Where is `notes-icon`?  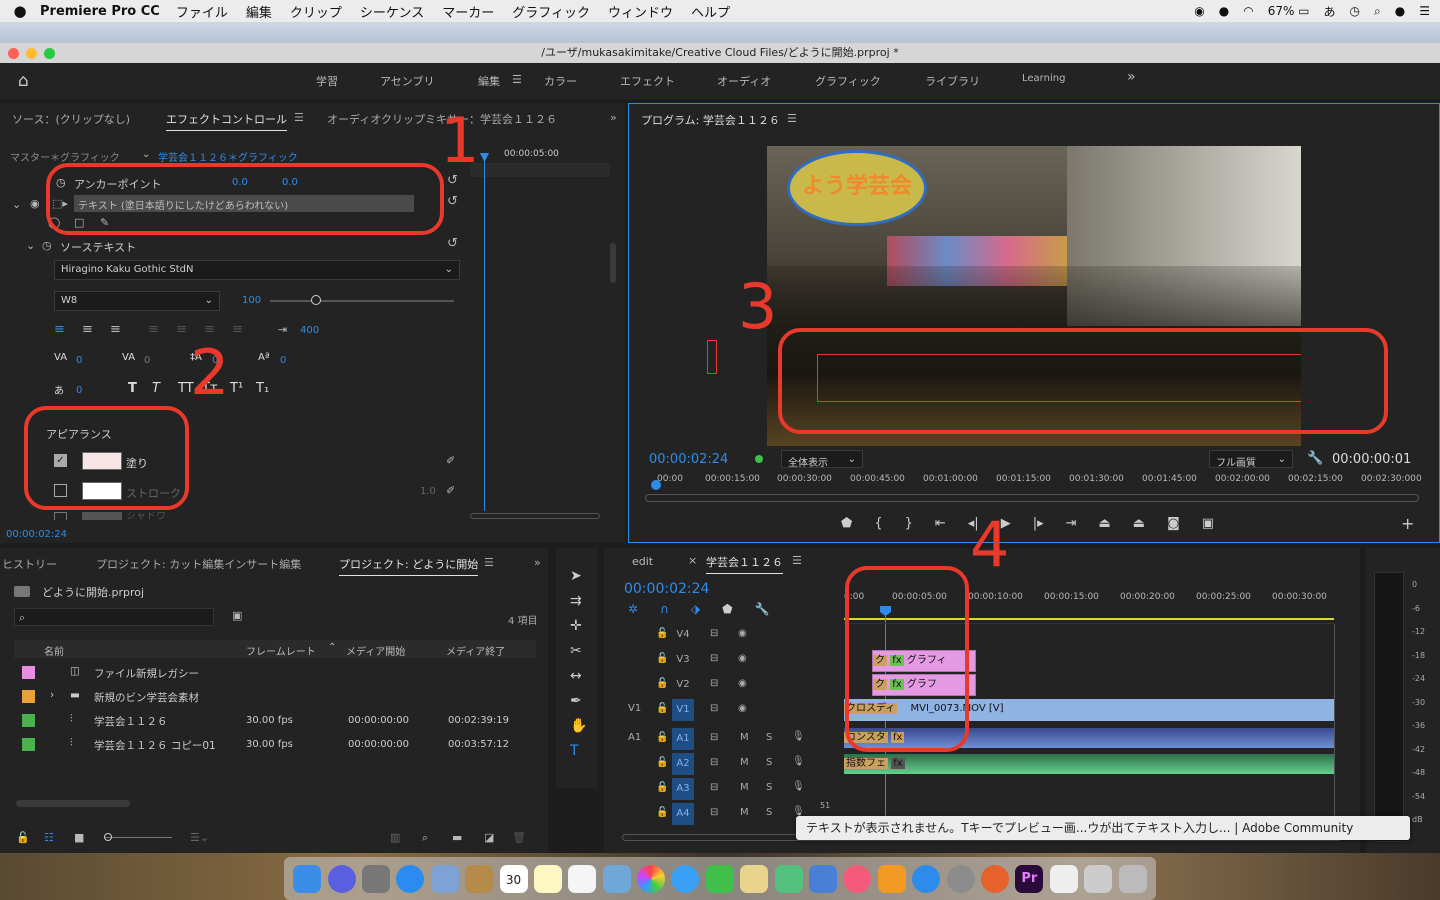 notes-icon is located at coordinates (547, 878).